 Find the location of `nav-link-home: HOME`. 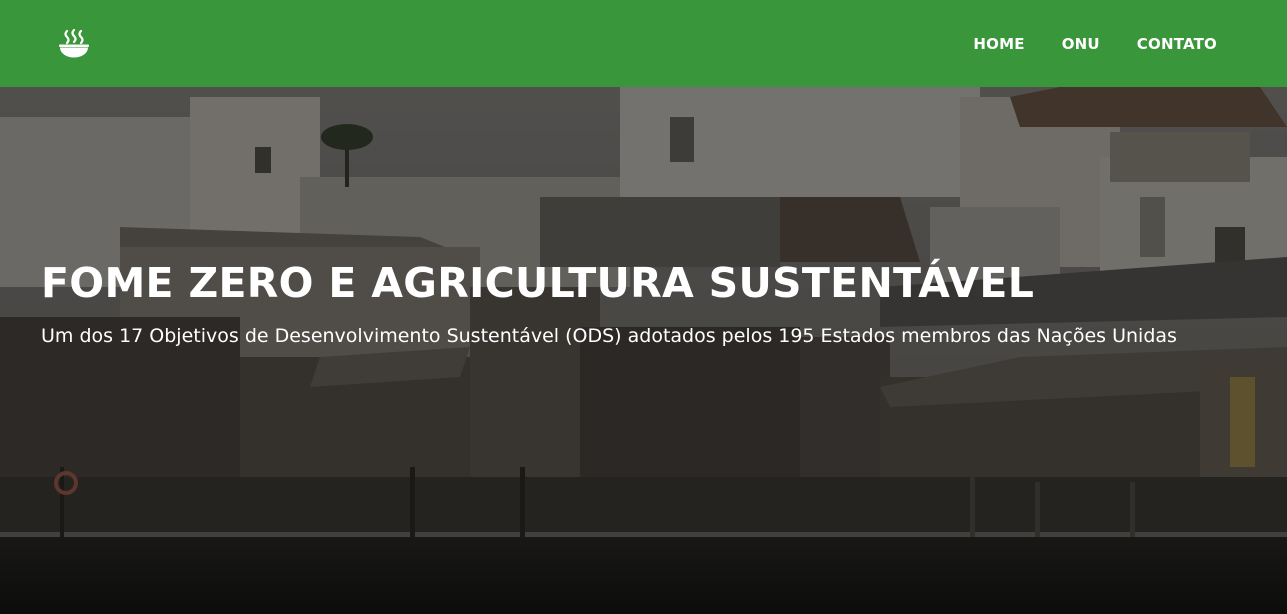

nav-link-home: HOME is located at coordinates (998, 44).